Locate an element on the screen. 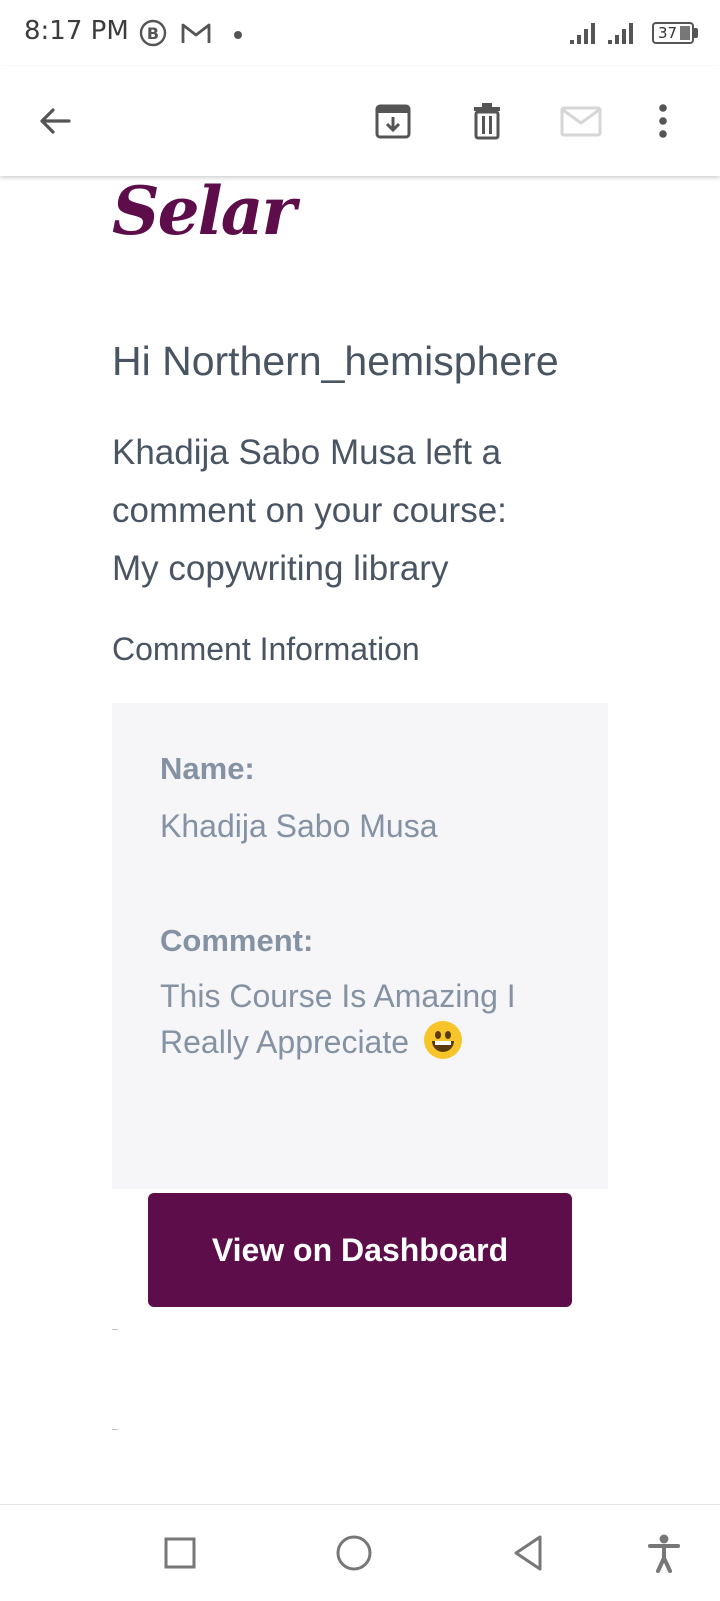  grinning-face-emoji-icon is located at coordinates (442, 1040).